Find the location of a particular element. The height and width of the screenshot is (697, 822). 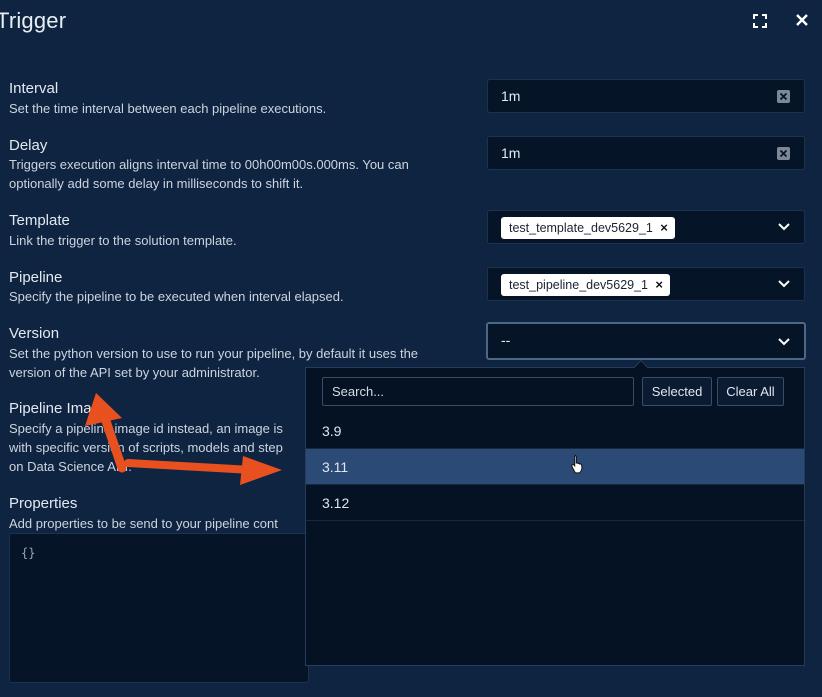

dropdown-search-input is located at coordinates (478, 391).